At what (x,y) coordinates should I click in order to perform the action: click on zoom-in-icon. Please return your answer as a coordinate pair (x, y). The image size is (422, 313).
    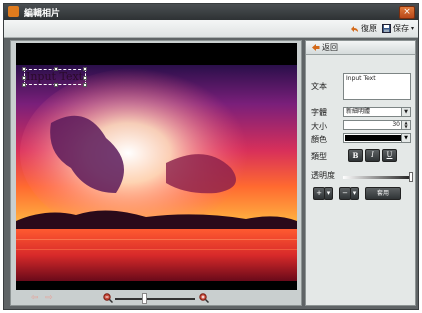
    Looking at the image, I should click on (204, 298).